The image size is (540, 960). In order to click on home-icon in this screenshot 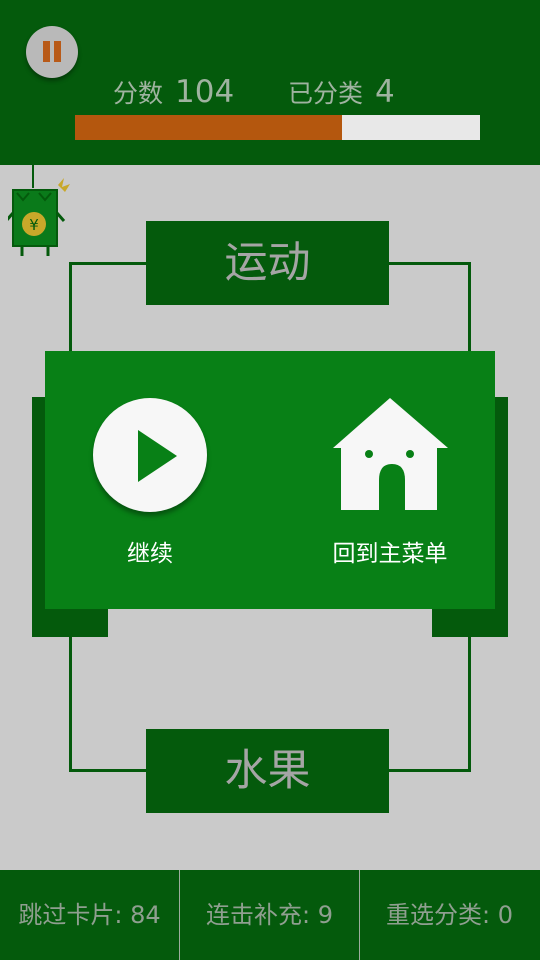, I will do `click(390, 454)`.